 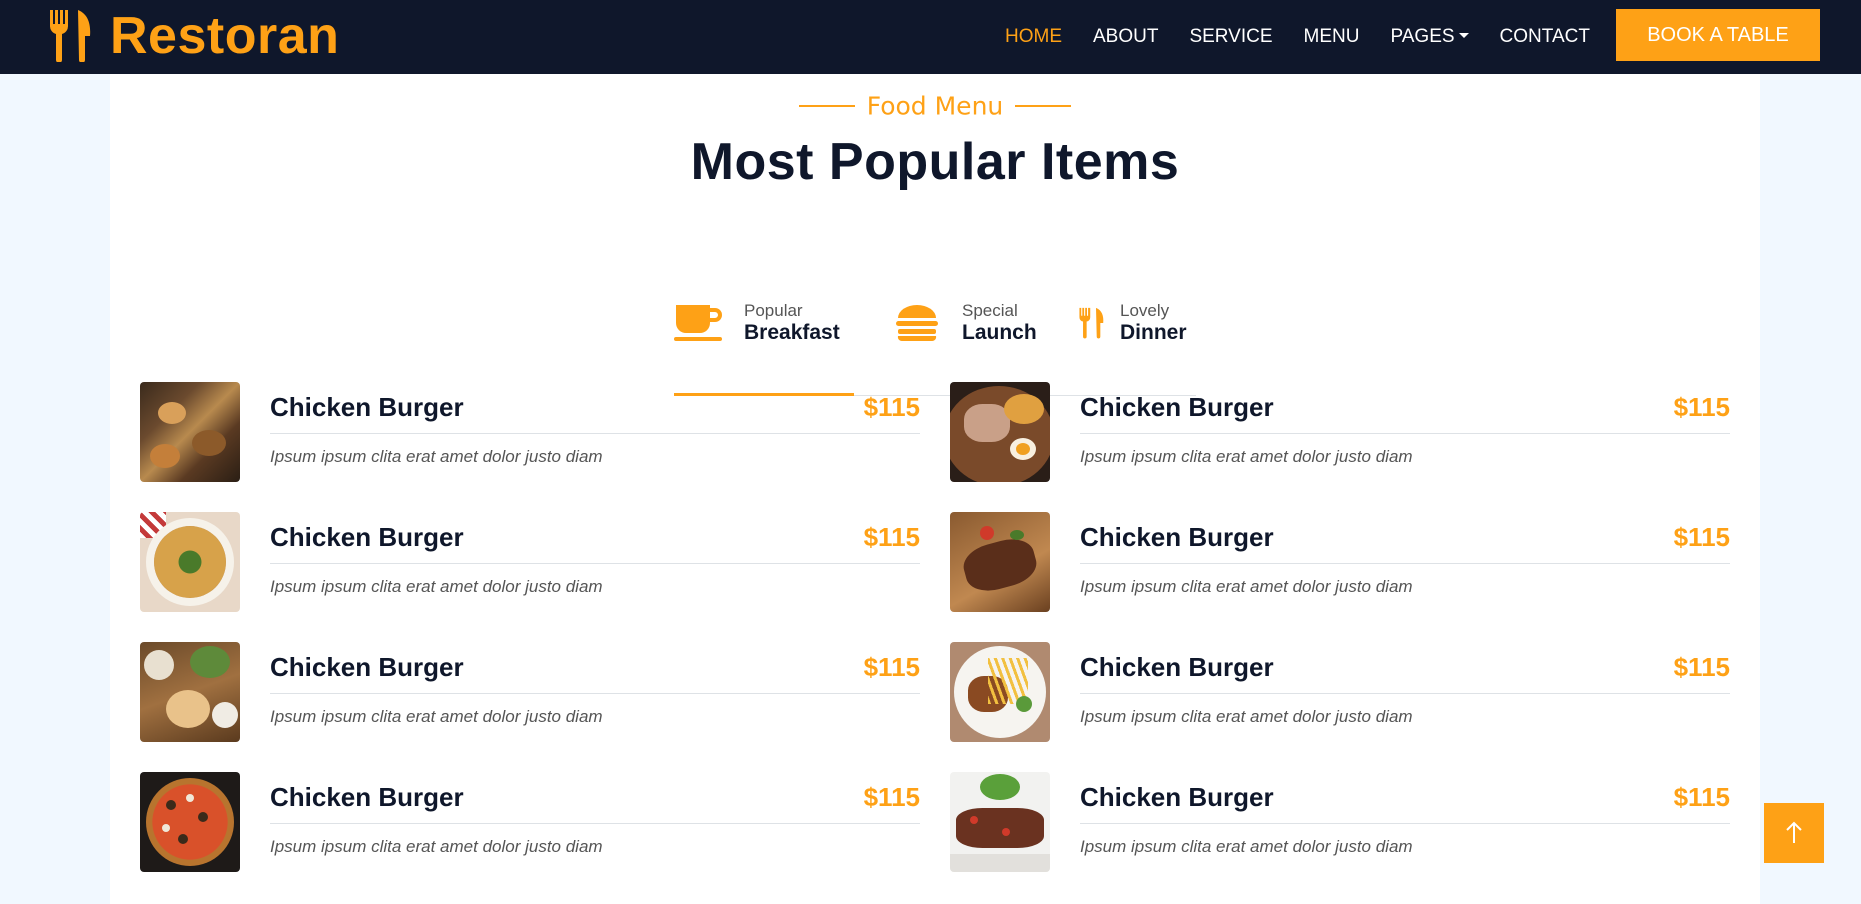 I want to click on book-table-button: BOOK A TABLE, so click(x=1718, y=35).